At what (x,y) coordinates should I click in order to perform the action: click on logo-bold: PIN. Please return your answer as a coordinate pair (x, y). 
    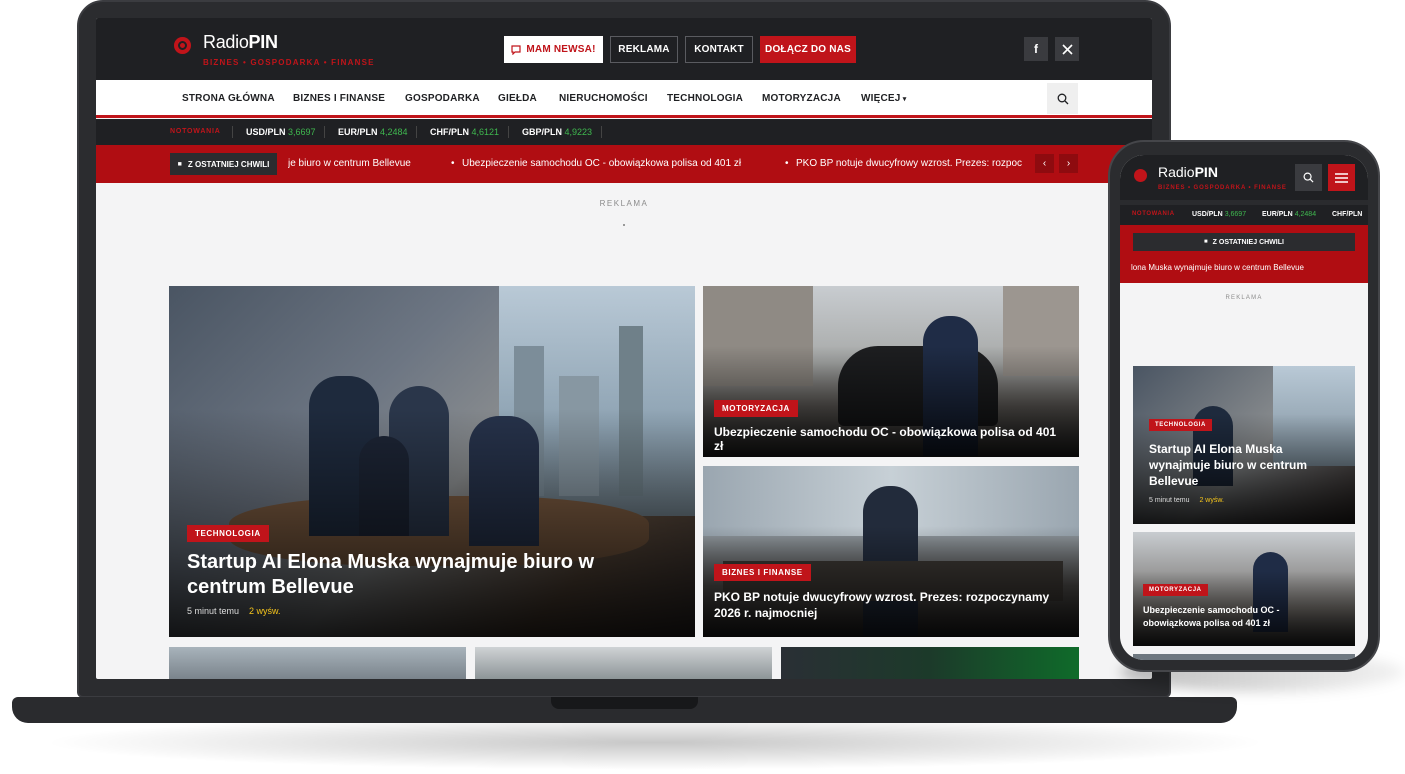
    Looking at the image, I should click on (1206, 172).